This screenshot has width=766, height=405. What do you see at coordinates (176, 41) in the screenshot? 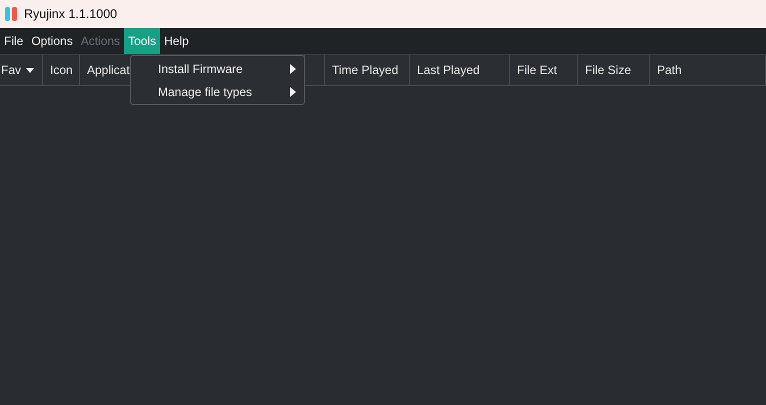
I see `menu-item: Help` at bounding box center [176, 41].